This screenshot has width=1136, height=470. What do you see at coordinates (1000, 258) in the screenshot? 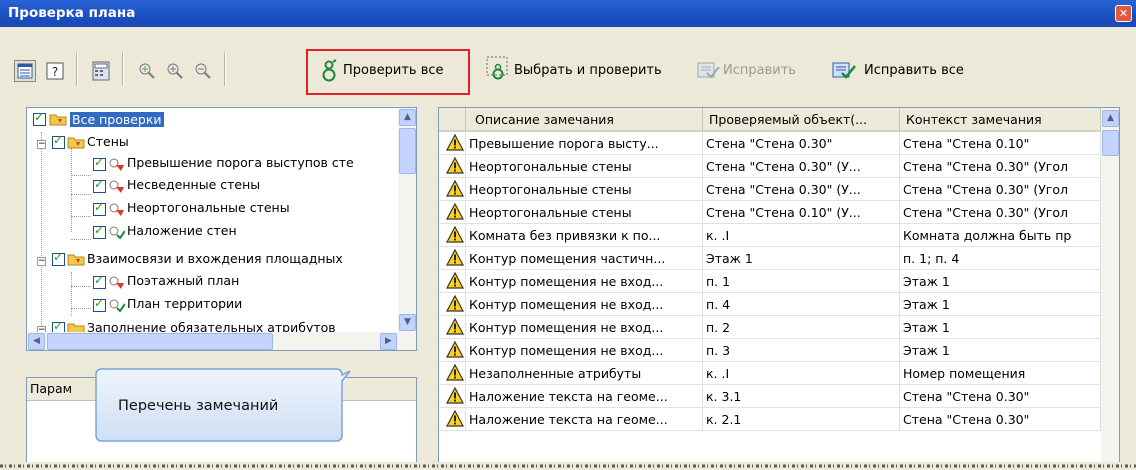
I see `cell-context: п. 1; п. 4` at bounding box center [1000, 258].